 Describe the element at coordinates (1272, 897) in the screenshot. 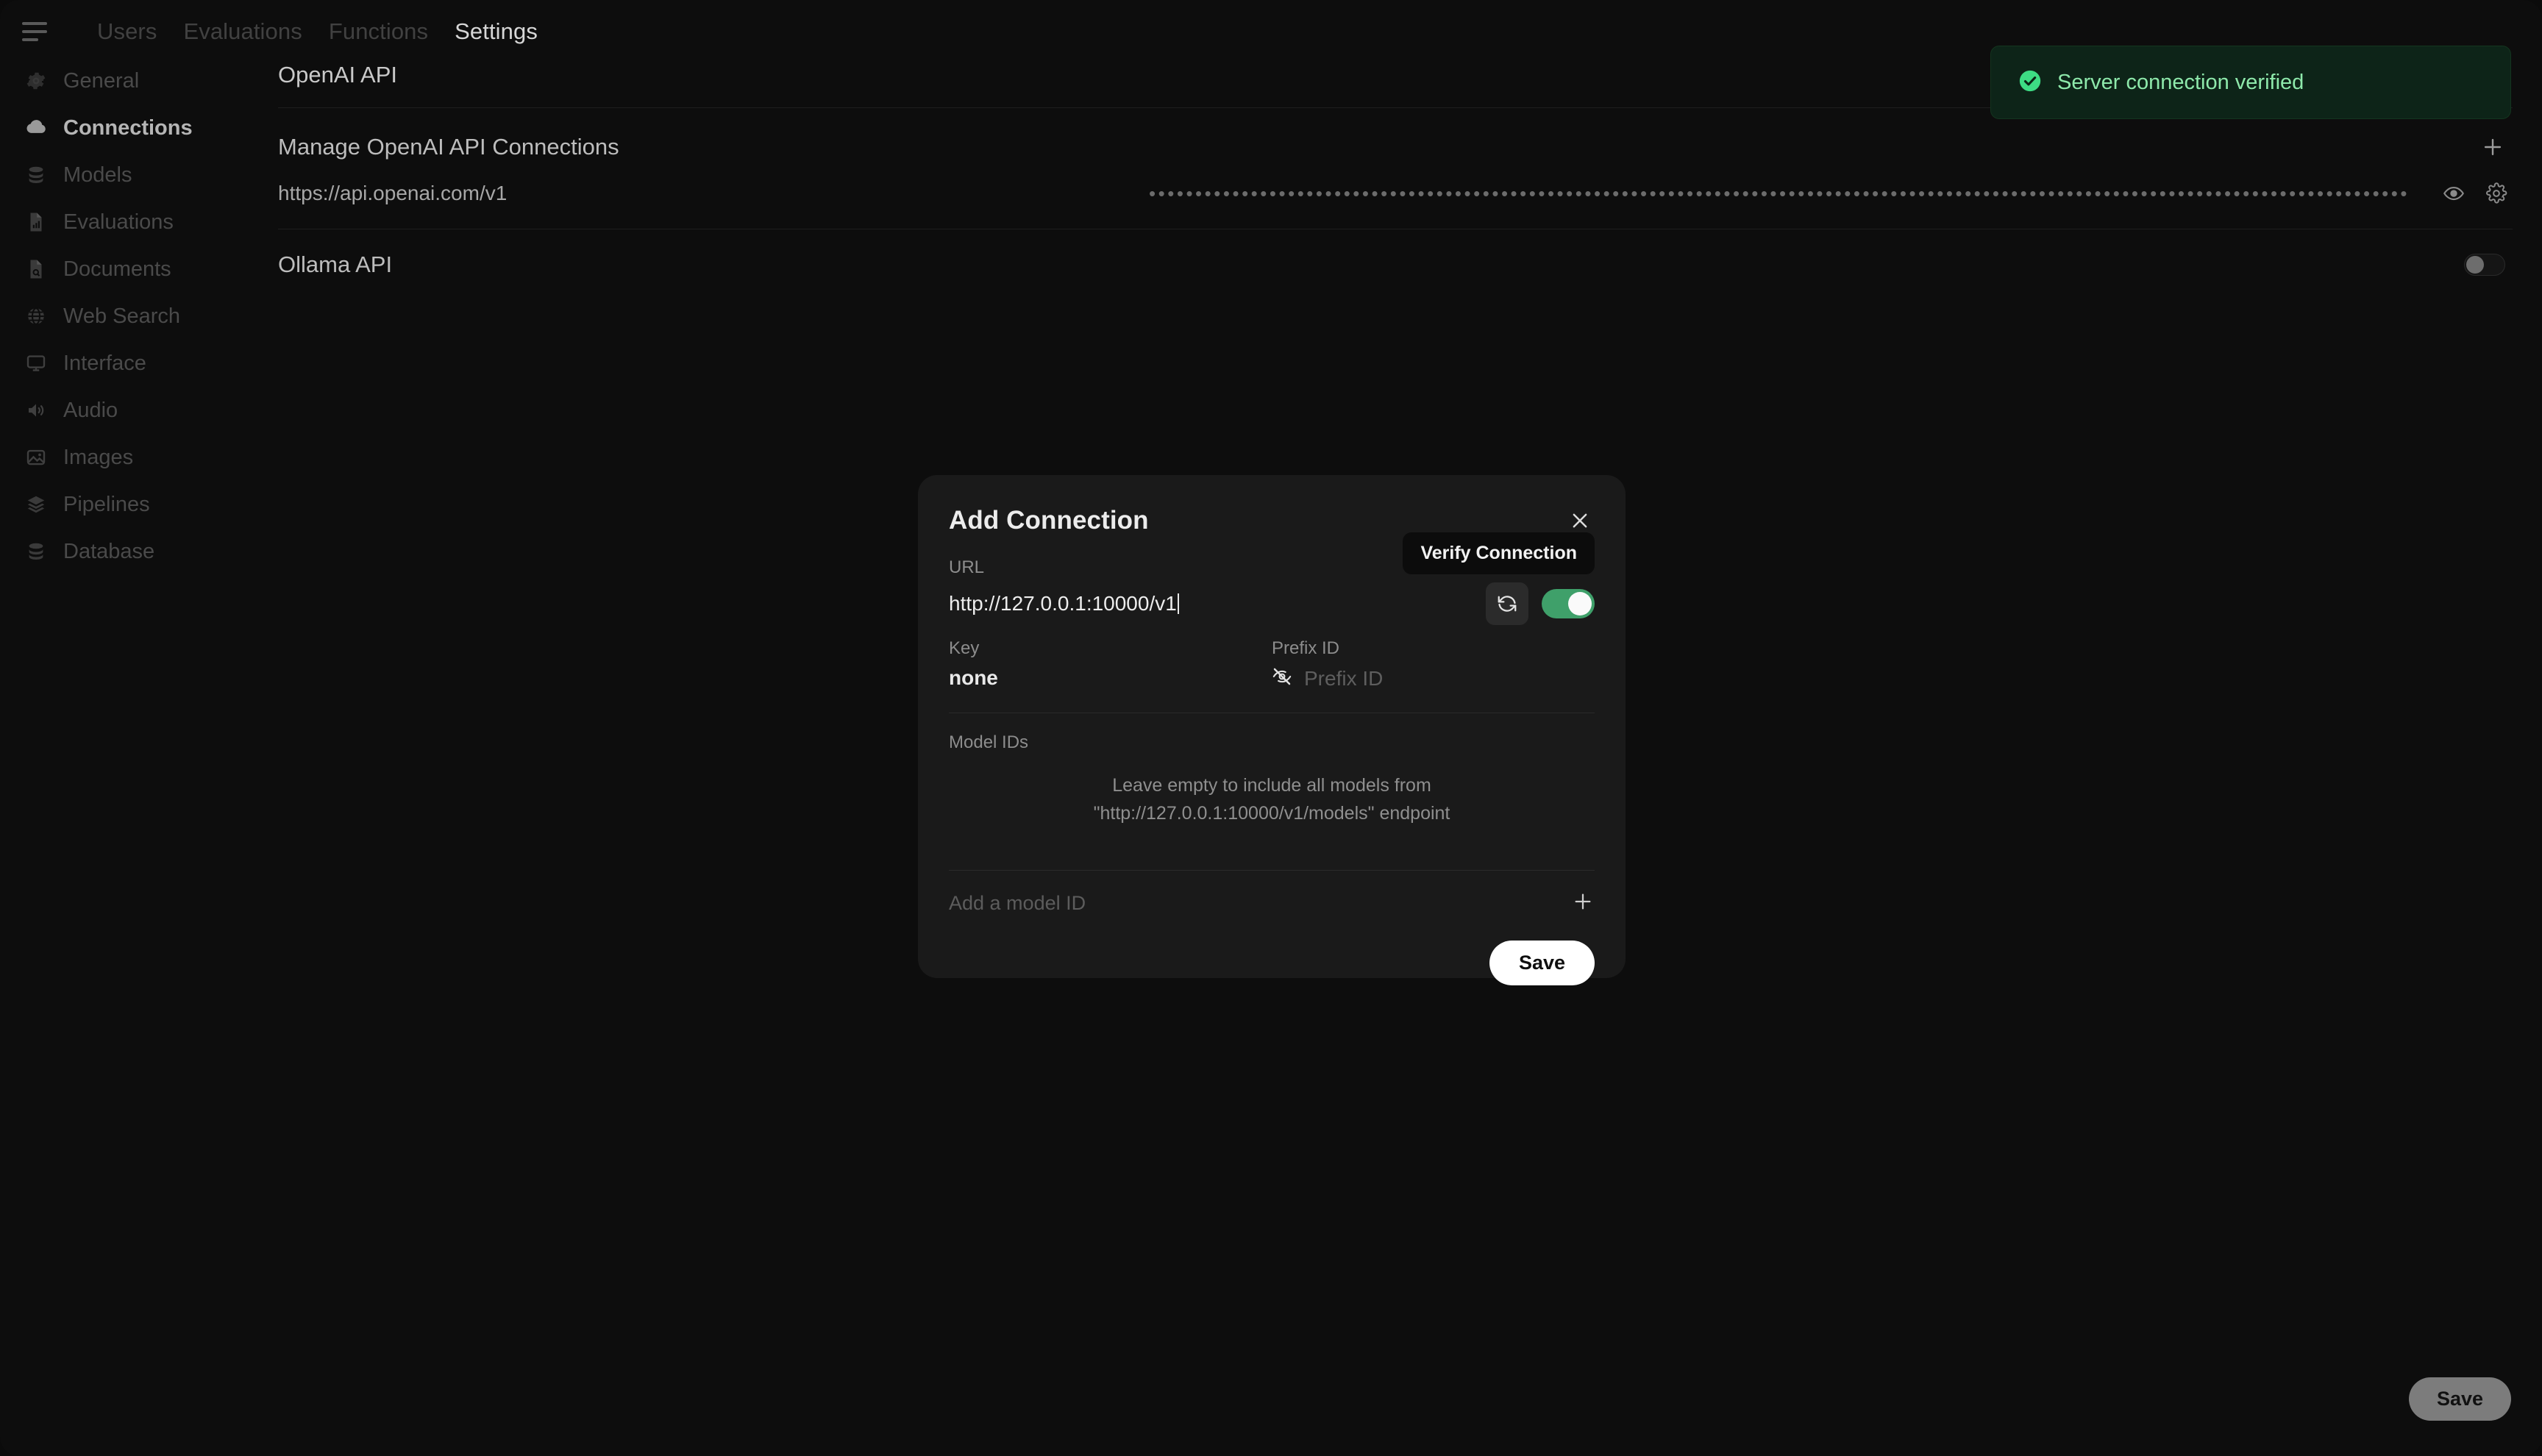

I see `add-model-row: Add a model ID` at that location.